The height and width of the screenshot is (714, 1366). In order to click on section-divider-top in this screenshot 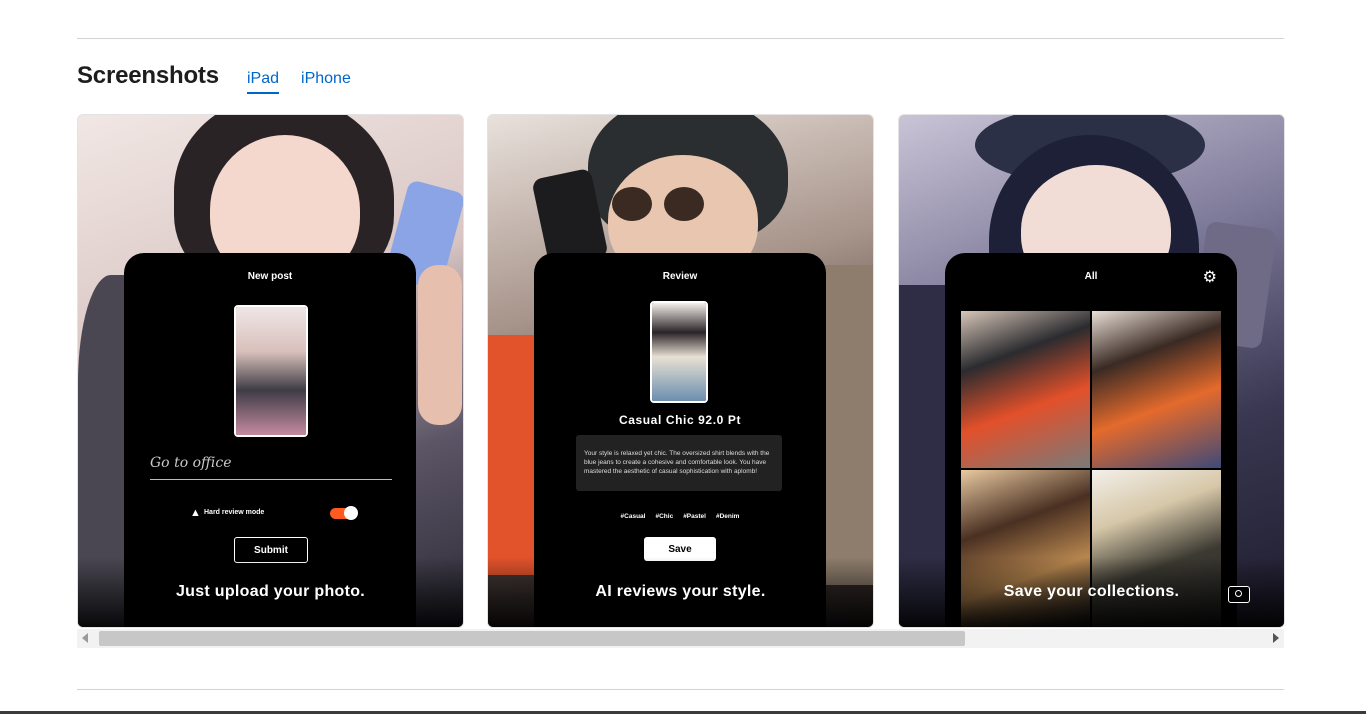, I will do `click(680, 38)`.